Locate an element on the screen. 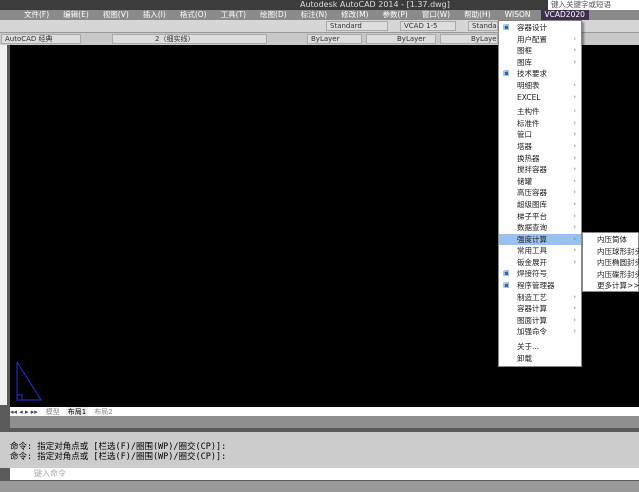 This screenshot has height=492, width=639. workspace-dropdown: AutoCAD 经典 is located at coordinates (41, 39).